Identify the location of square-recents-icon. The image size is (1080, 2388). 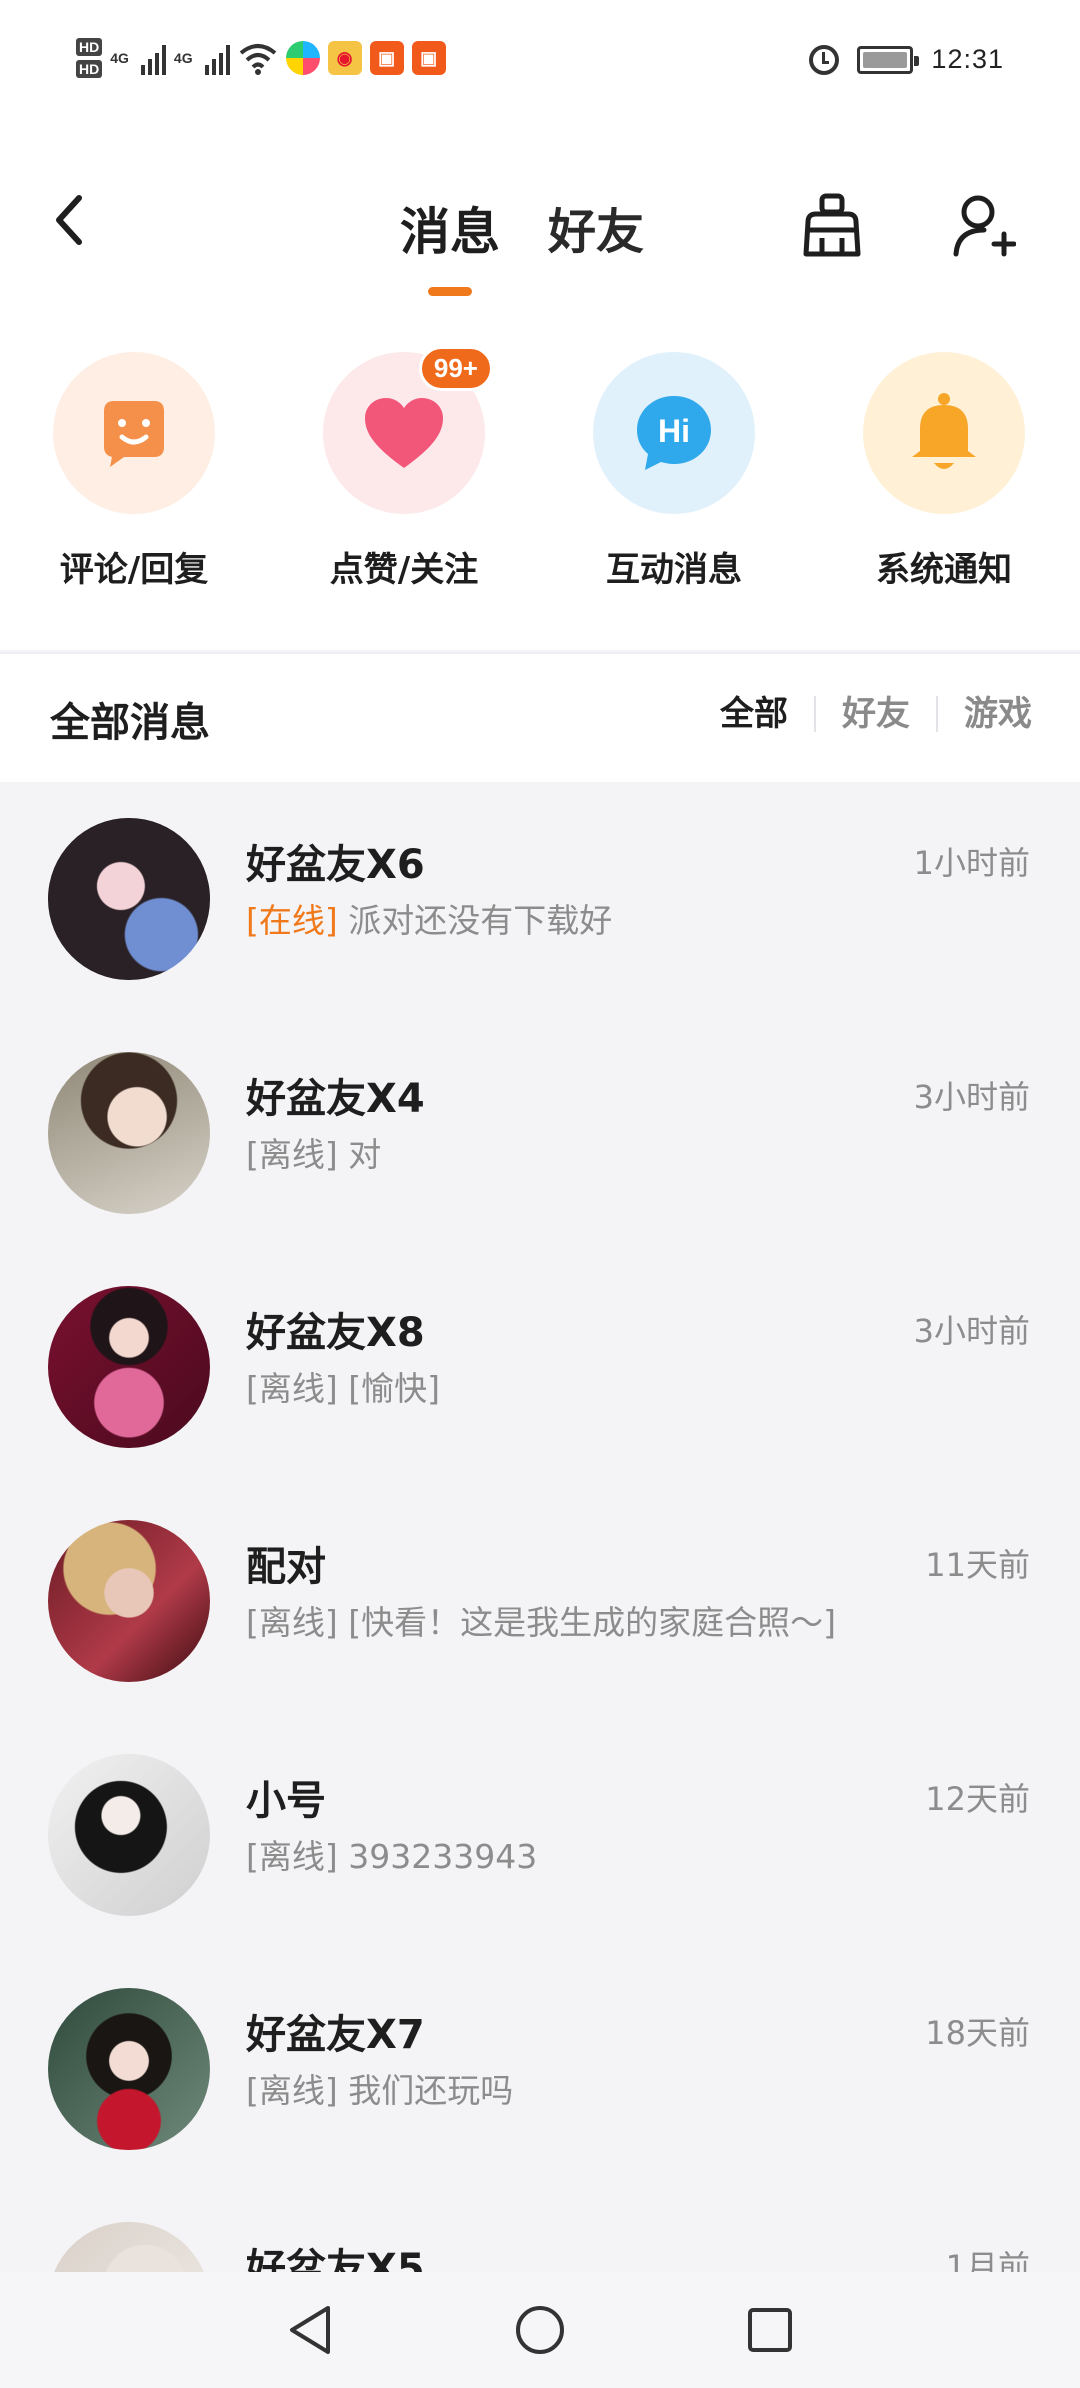
(770, 2330).